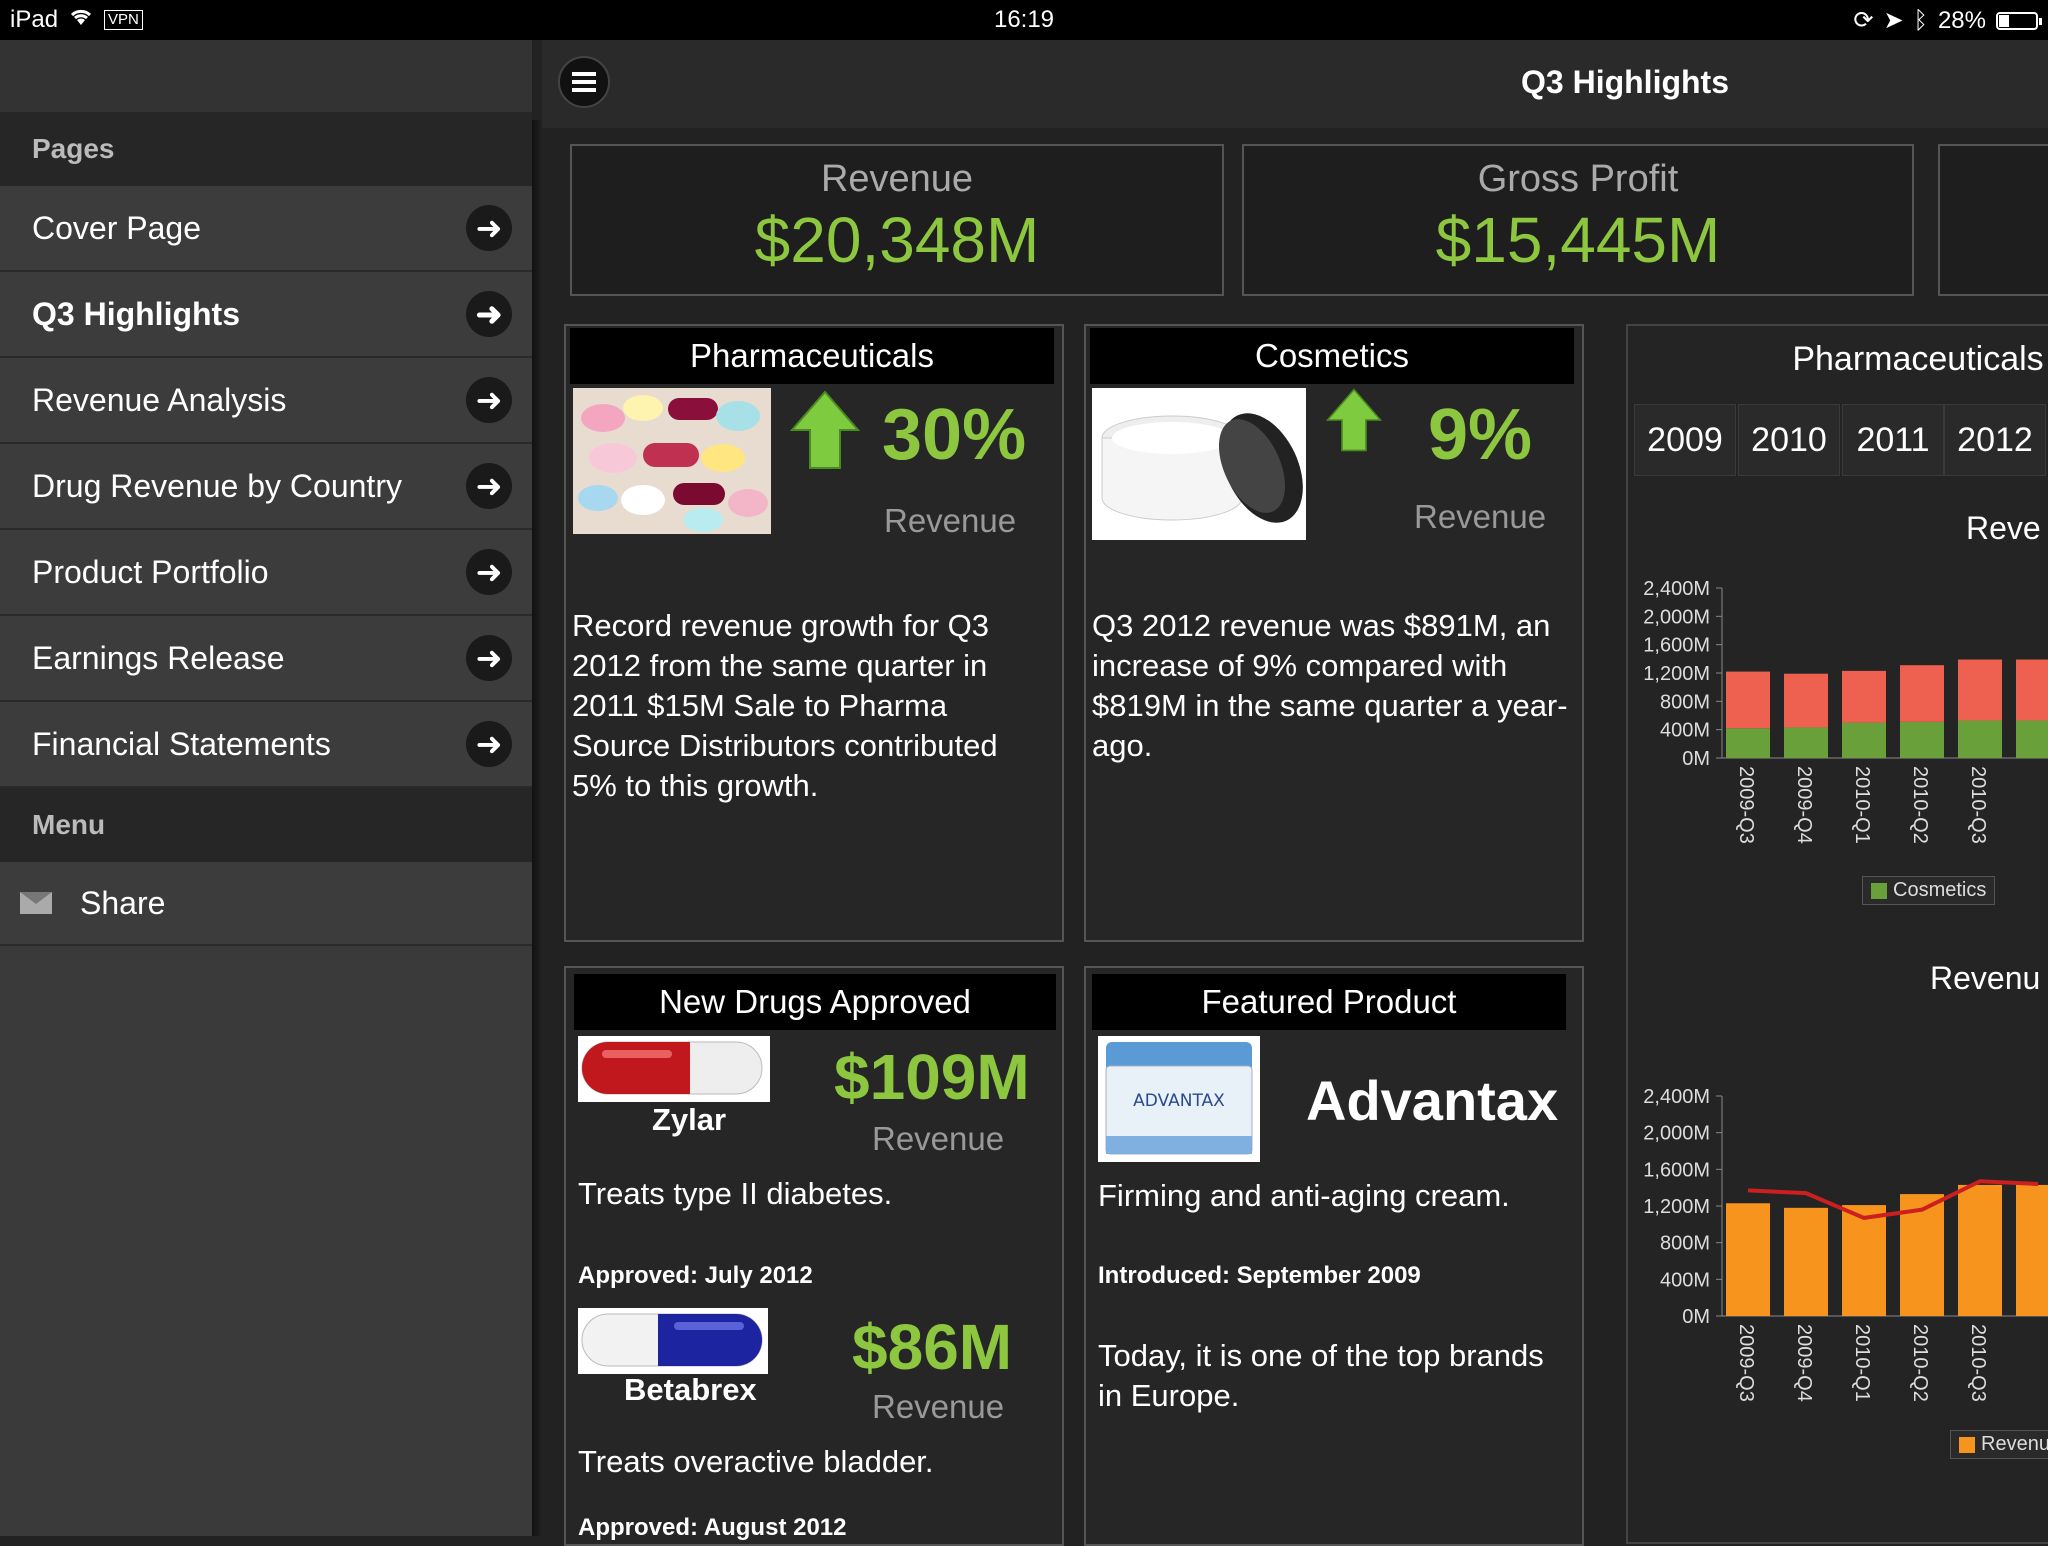  Describe the element at coordinates (756, 1461) in the screenshot. I see `drug-description: Treats overactive bladder.` at that location.